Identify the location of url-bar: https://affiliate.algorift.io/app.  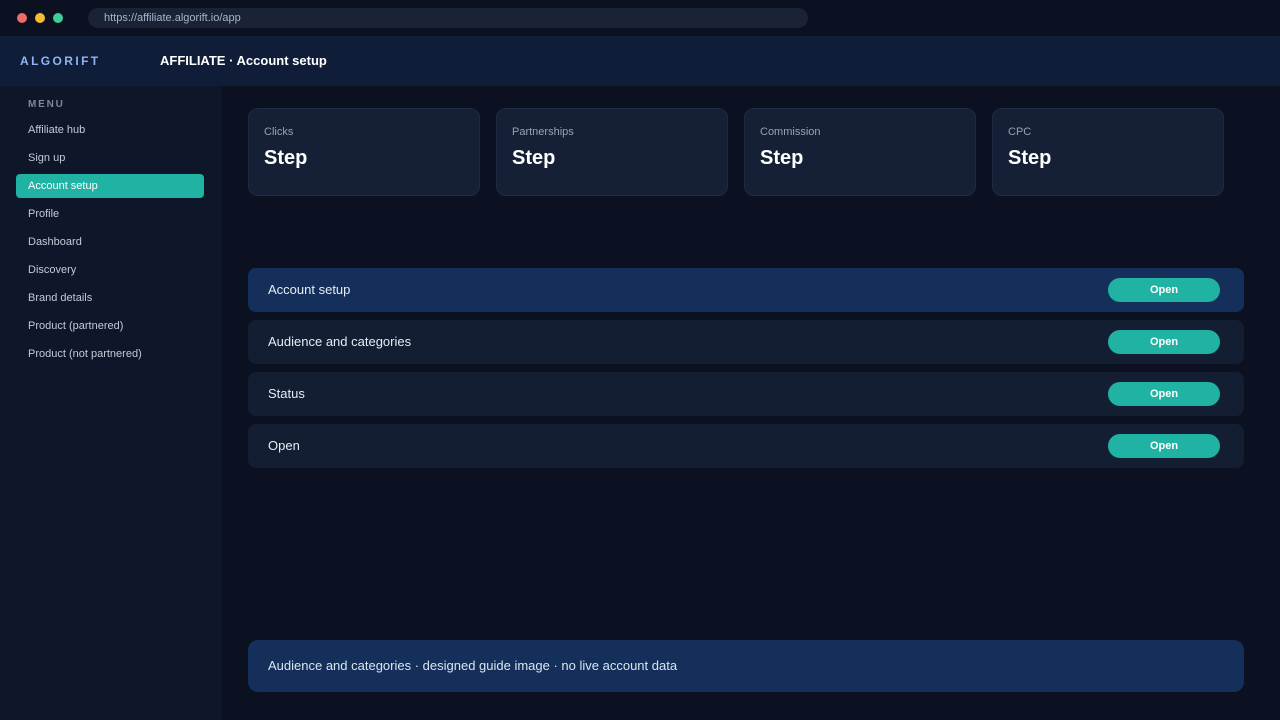
(448, 18).